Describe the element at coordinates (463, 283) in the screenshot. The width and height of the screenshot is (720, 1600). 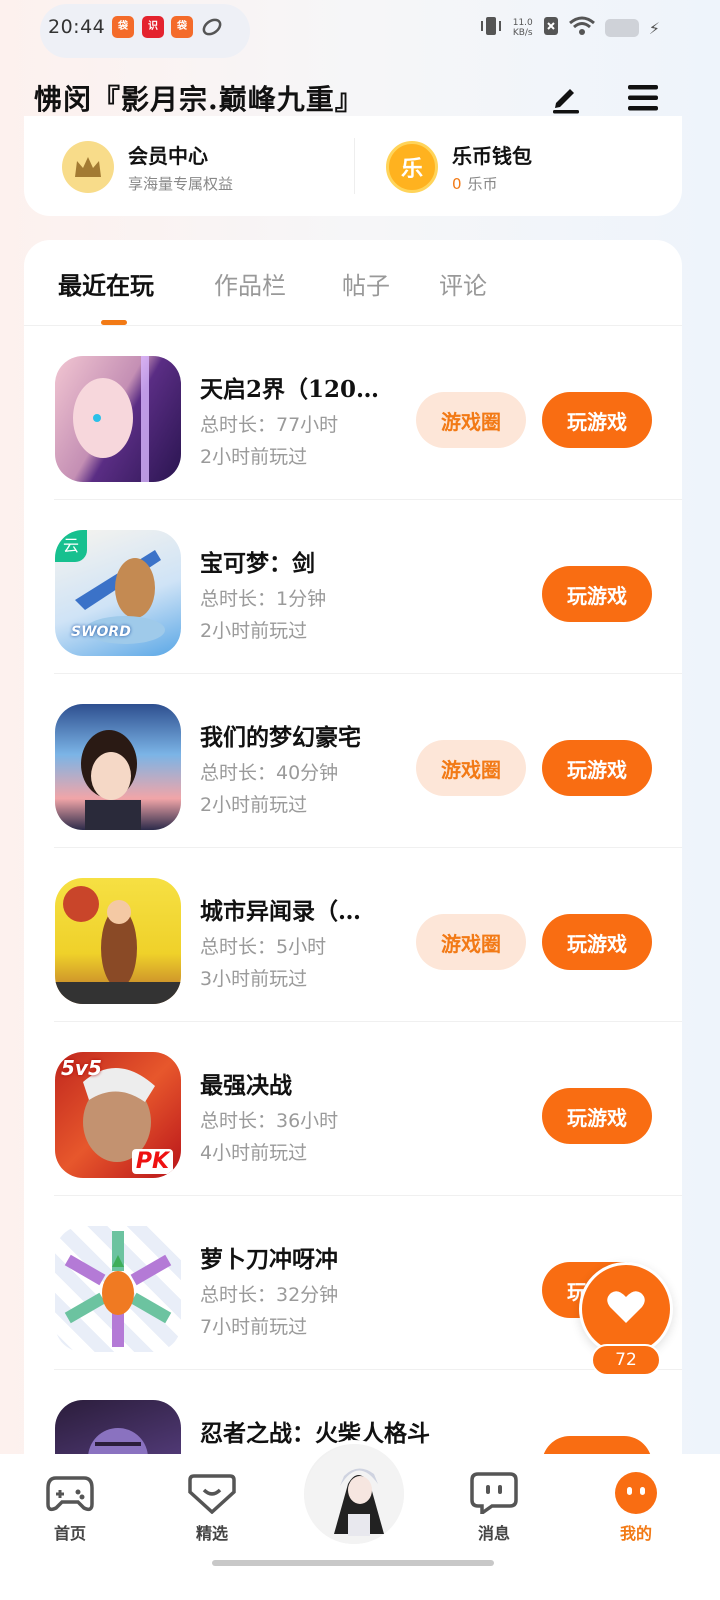
I see `tab-comments: 评论` at that location.